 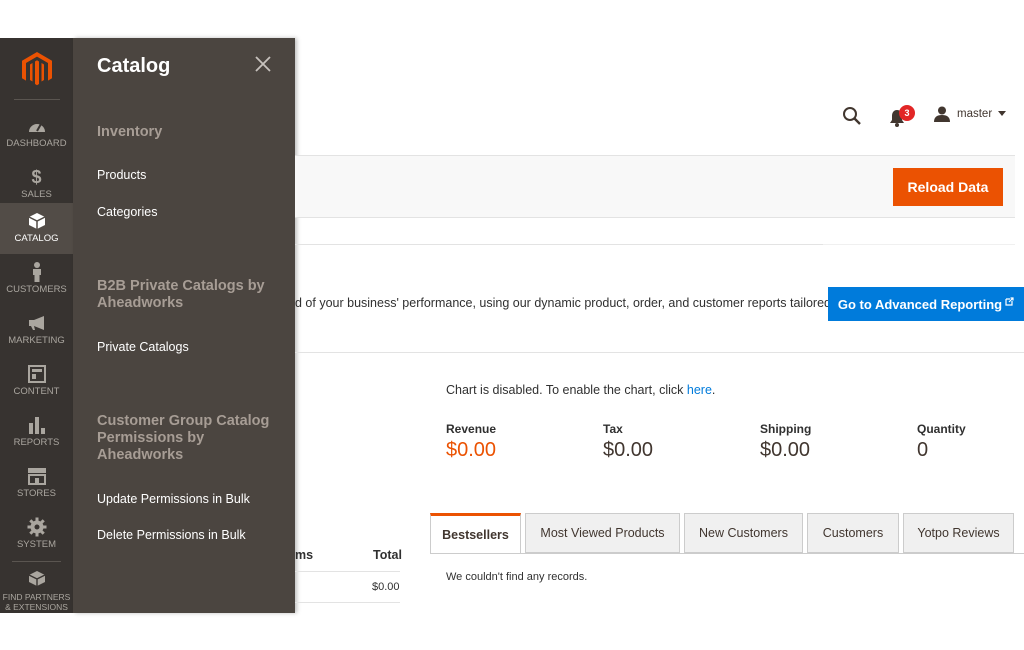 I want to click on go-to-advanced-reporting-button: Go to Advanced Reporting, so click(x=926, y=304).